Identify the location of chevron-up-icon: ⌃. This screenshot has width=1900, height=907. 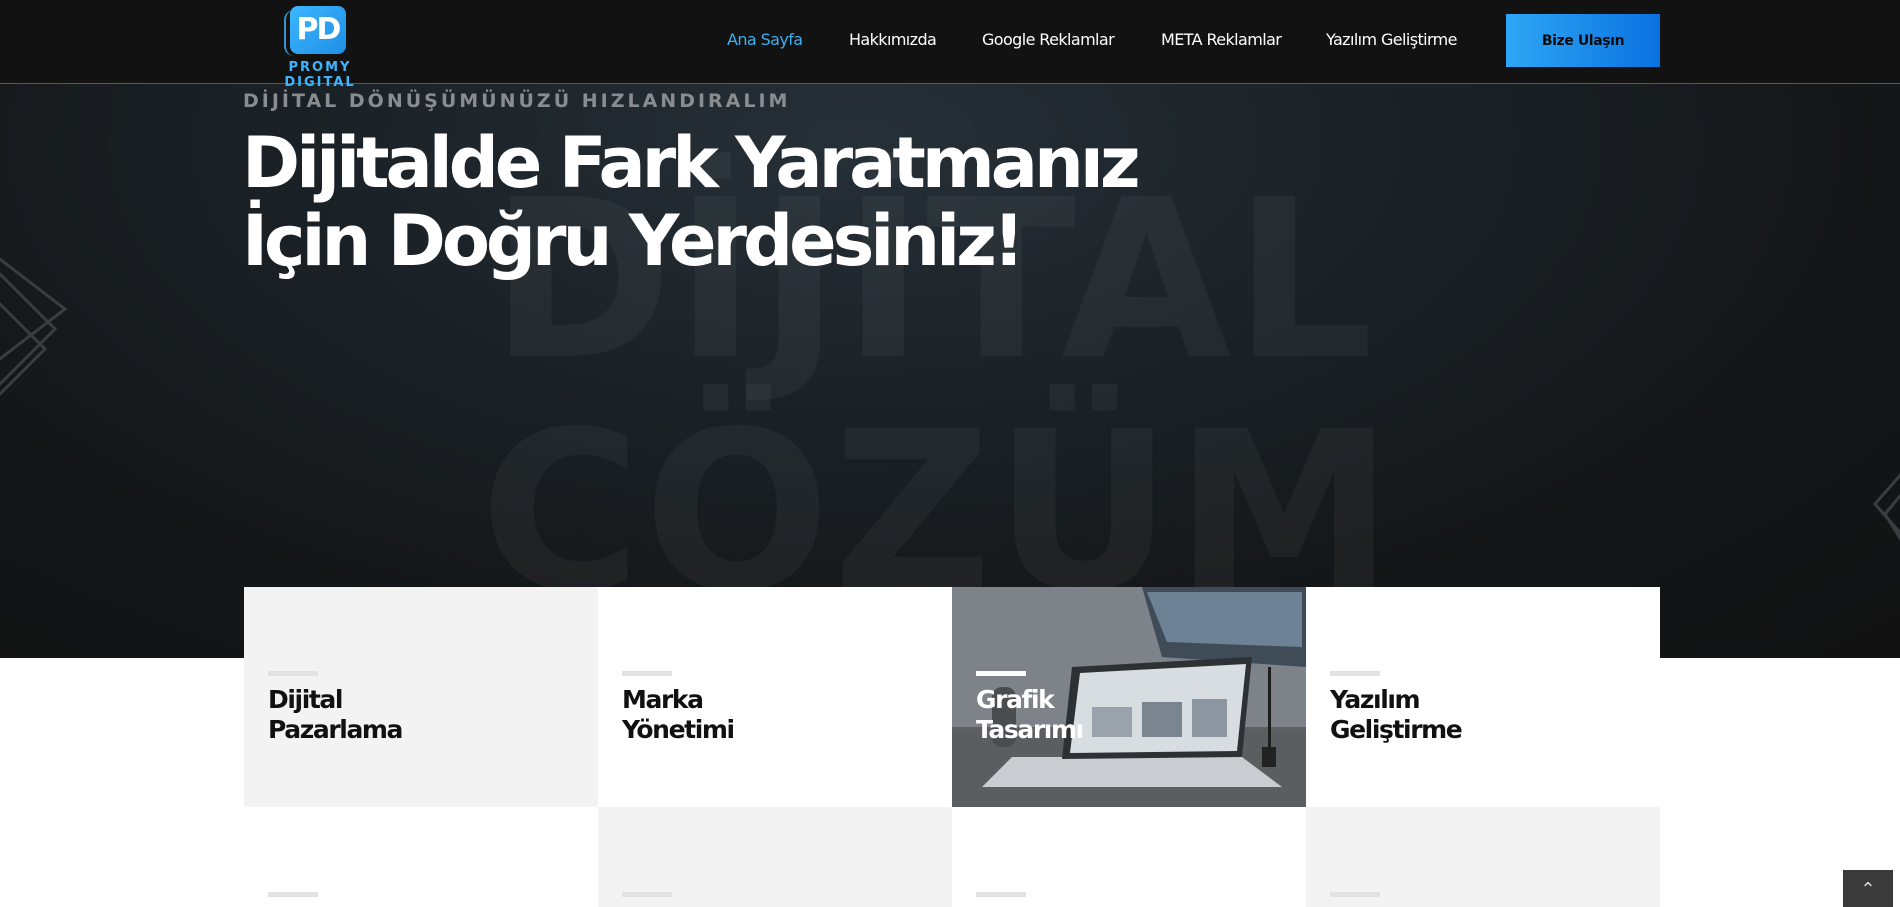
(1868, 889).